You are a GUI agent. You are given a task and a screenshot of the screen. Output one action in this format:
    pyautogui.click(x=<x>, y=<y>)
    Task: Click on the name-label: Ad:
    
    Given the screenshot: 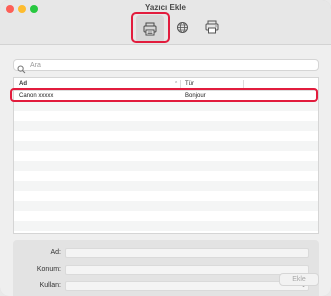 What is the action you would take?
    pyautogui.click(x=55, y=252)
    